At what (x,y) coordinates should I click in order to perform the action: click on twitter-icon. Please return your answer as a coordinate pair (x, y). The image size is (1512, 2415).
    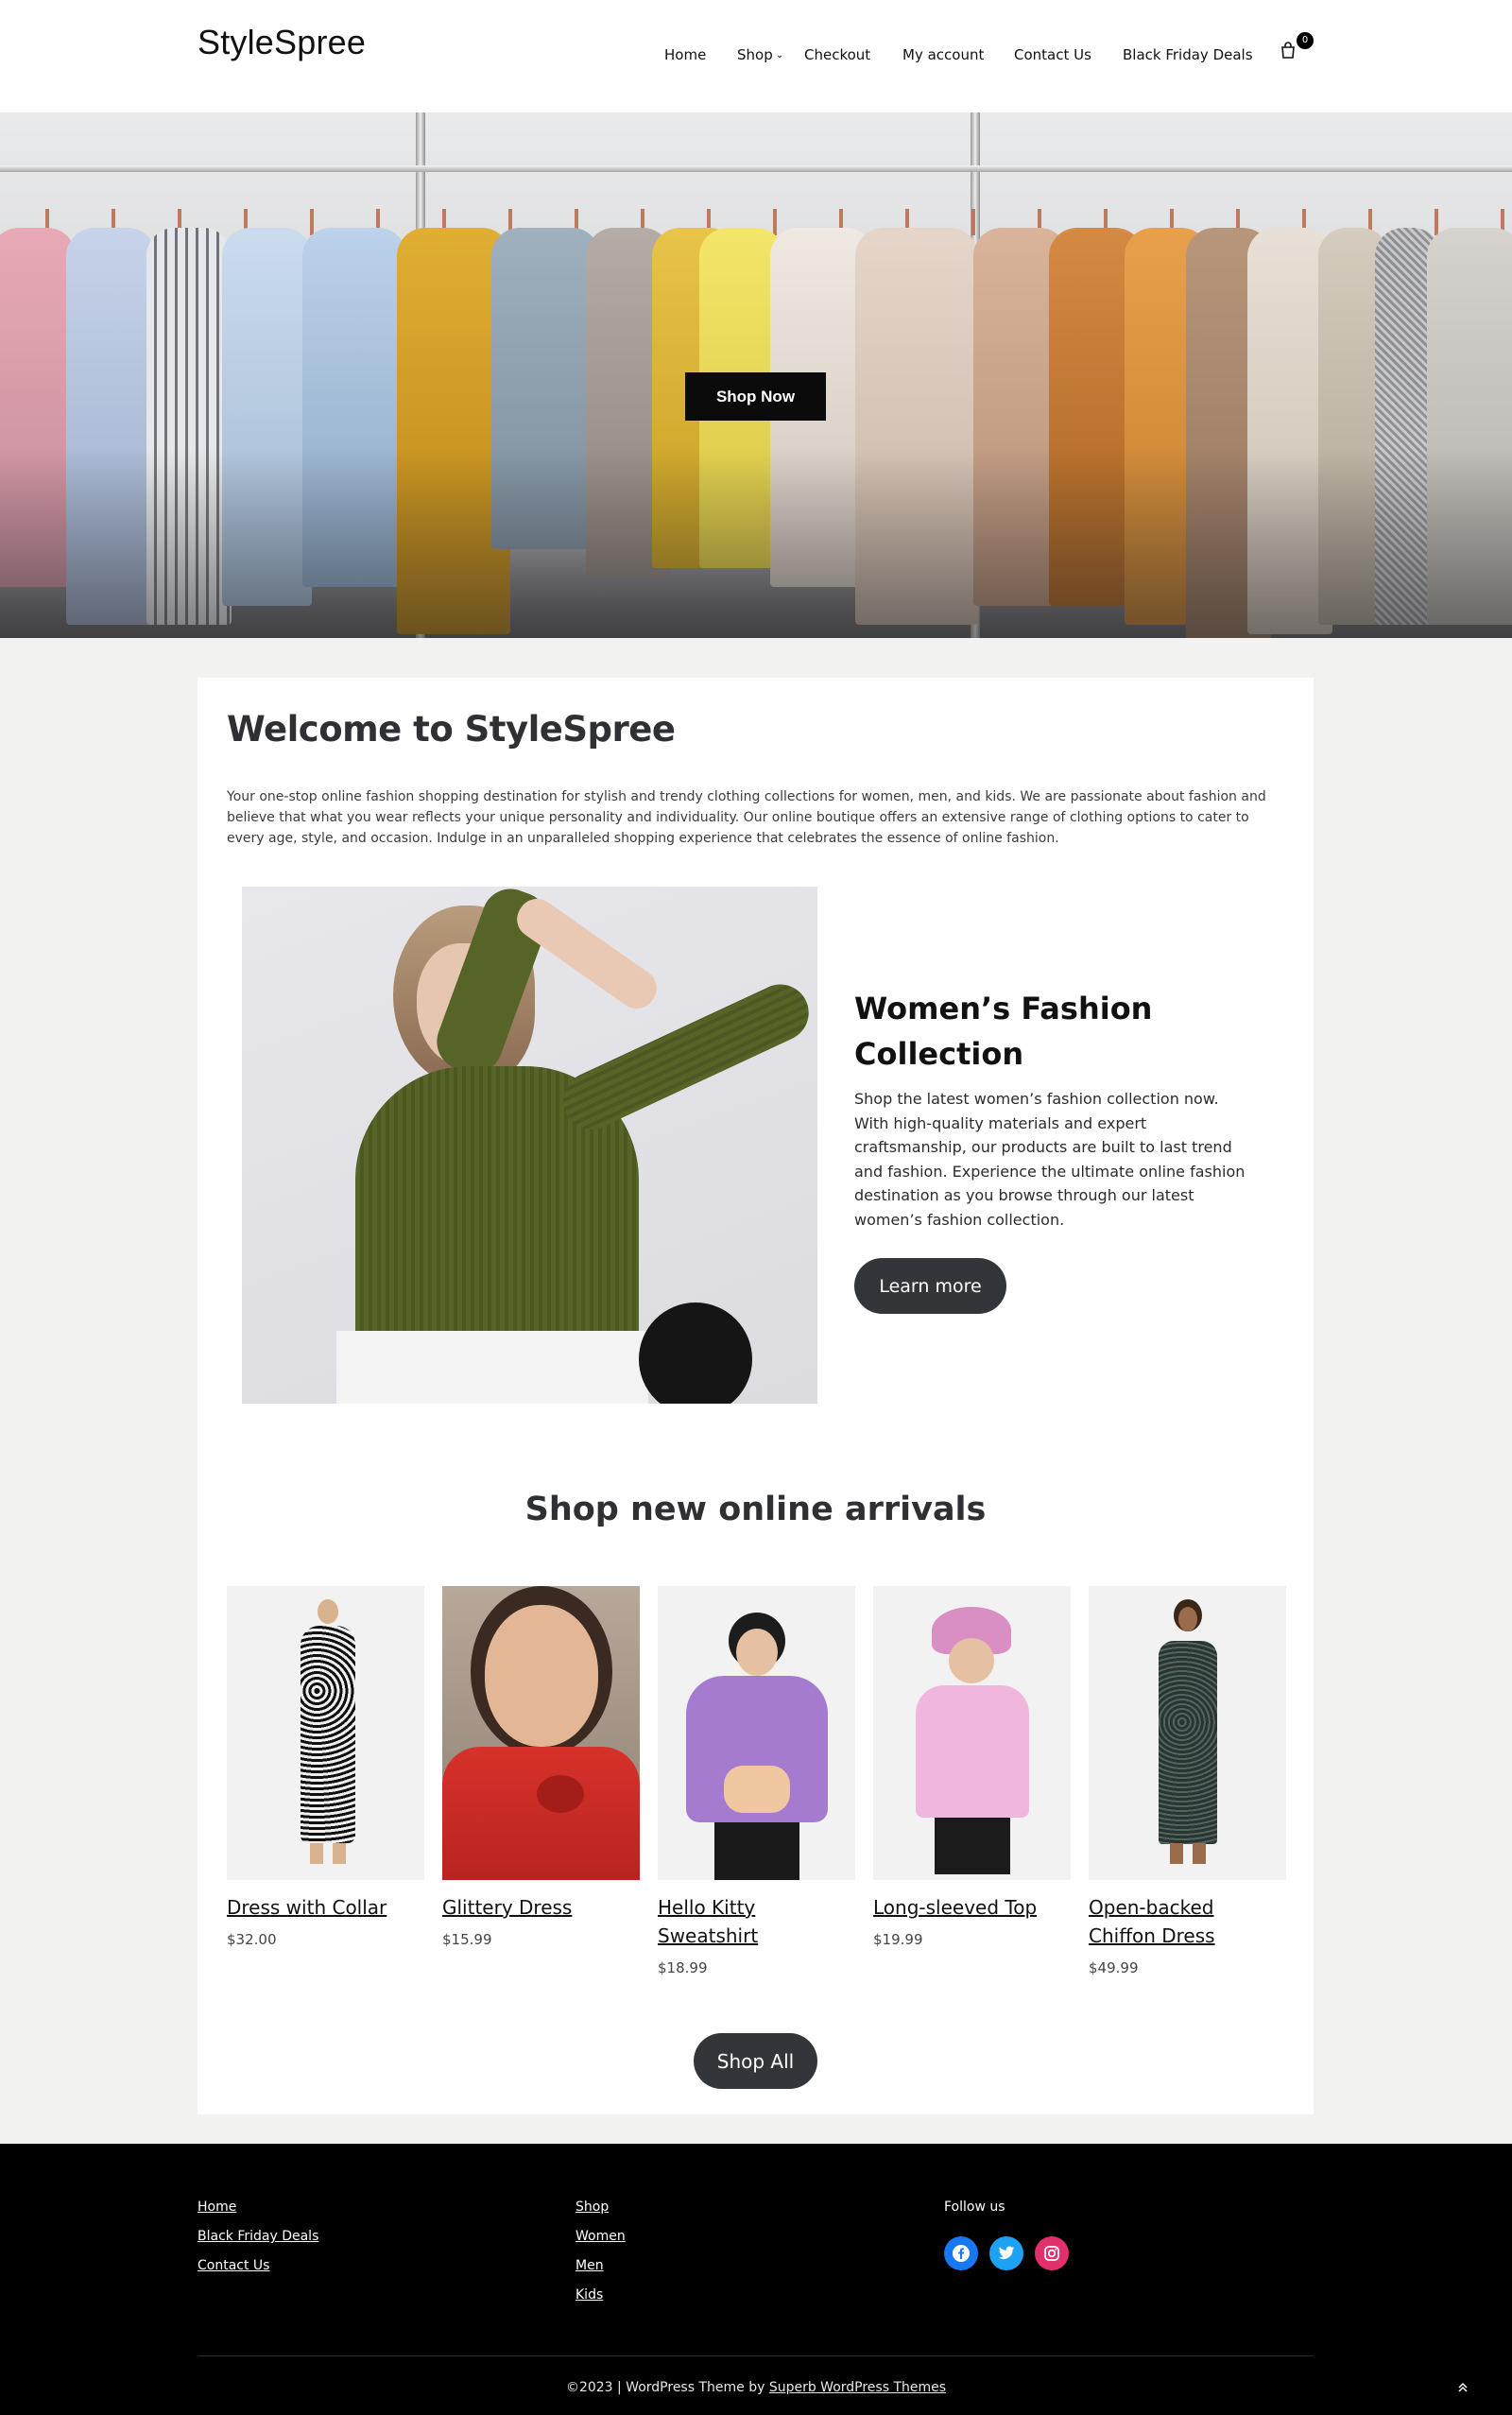
    Looking at the image, I should click on (1006, 2253).